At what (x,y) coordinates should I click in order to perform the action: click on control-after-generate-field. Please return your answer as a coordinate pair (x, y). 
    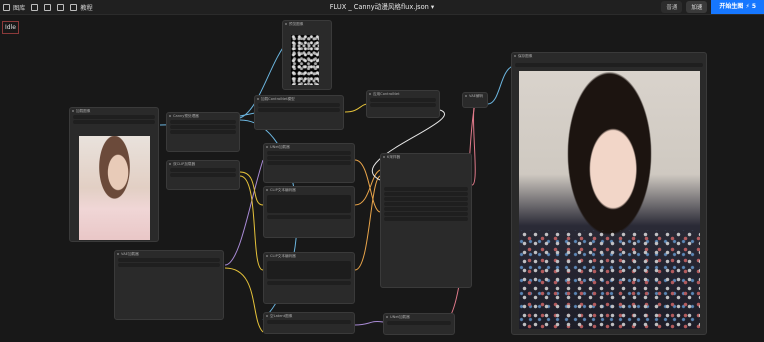
    Looking at the image, I should click on (426, 194).